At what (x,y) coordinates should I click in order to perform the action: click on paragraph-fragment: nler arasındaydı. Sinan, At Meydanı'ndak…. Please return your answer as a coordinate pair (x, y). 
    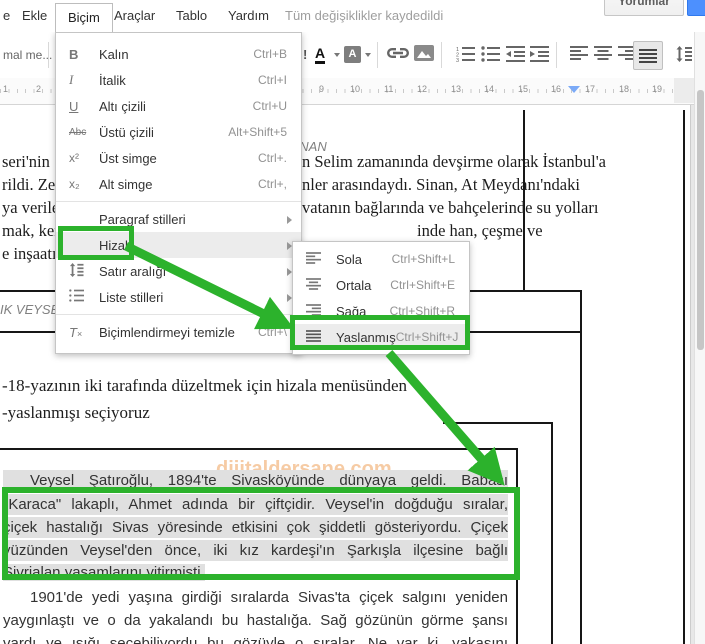
    Looking at the image, I should click on (441, 184).